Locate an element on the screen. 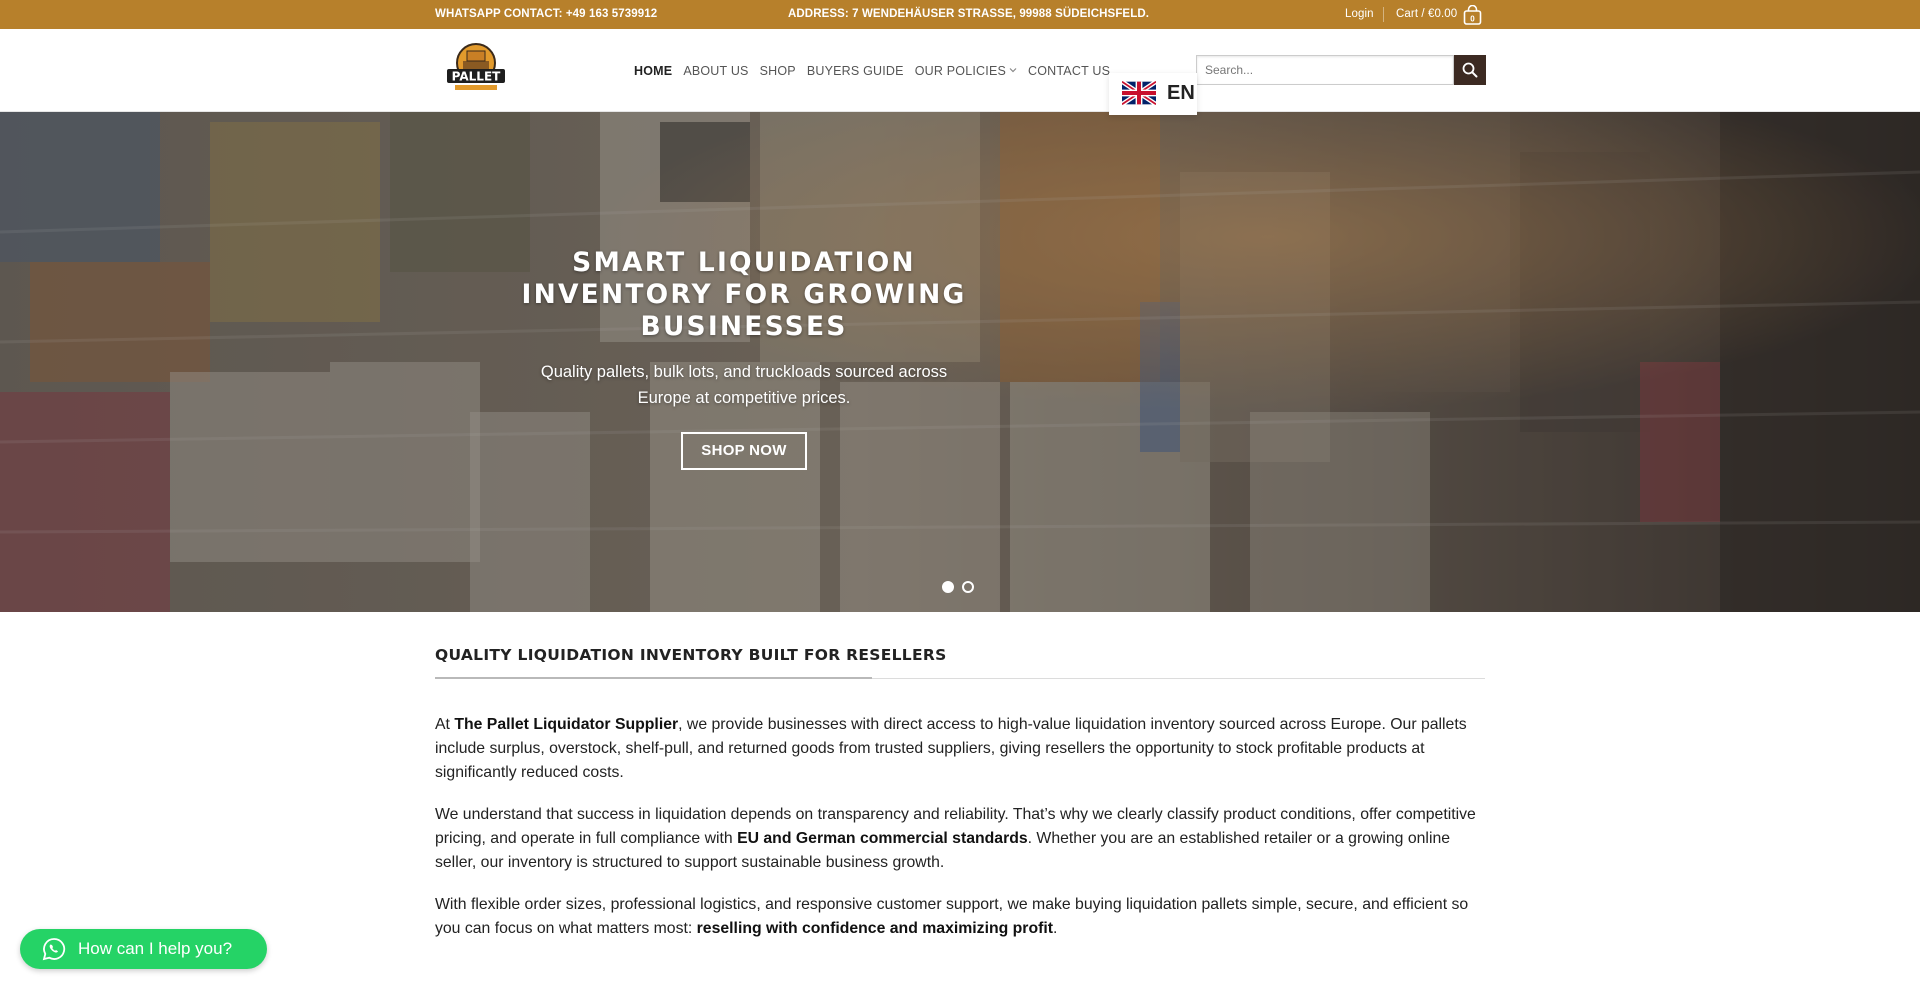 This screenshot has height=993, width=1920. search-button is located at coordinates (1470, 70).